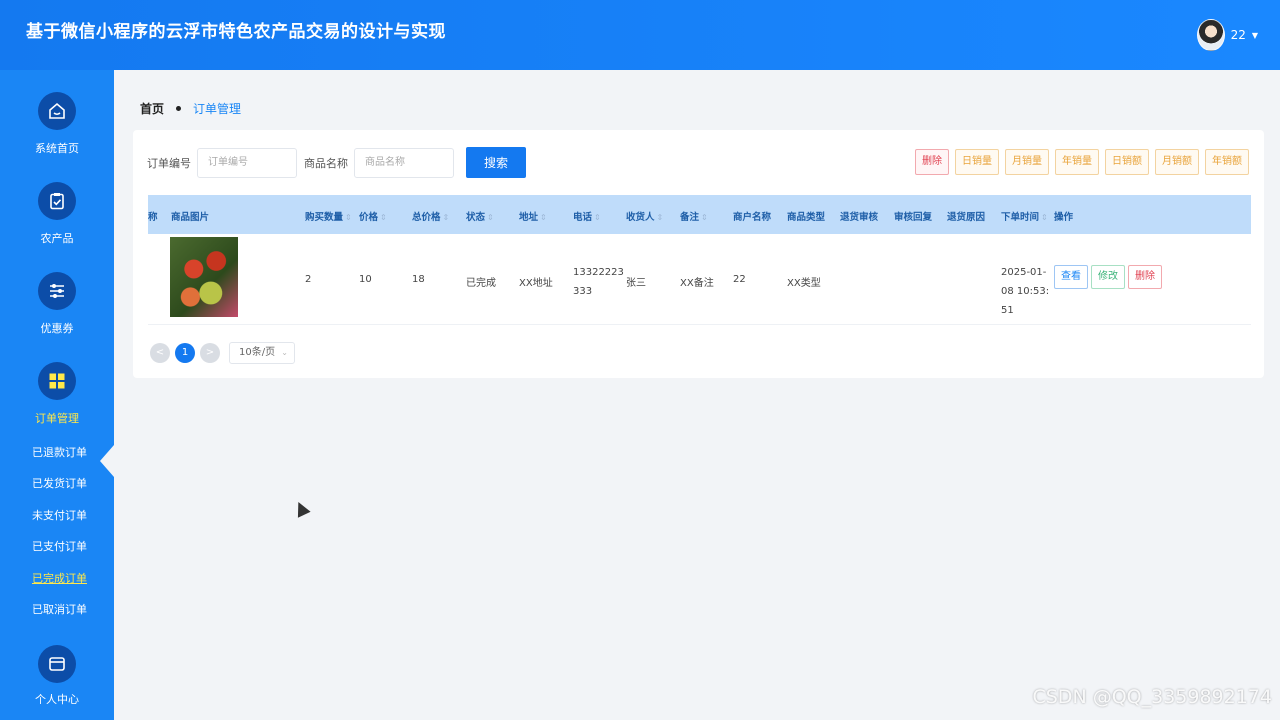  What do you see at coordinates (404, 162) in the screenshot?
I see `product-name-input: 商品名称` at bounding box center [404, 162].